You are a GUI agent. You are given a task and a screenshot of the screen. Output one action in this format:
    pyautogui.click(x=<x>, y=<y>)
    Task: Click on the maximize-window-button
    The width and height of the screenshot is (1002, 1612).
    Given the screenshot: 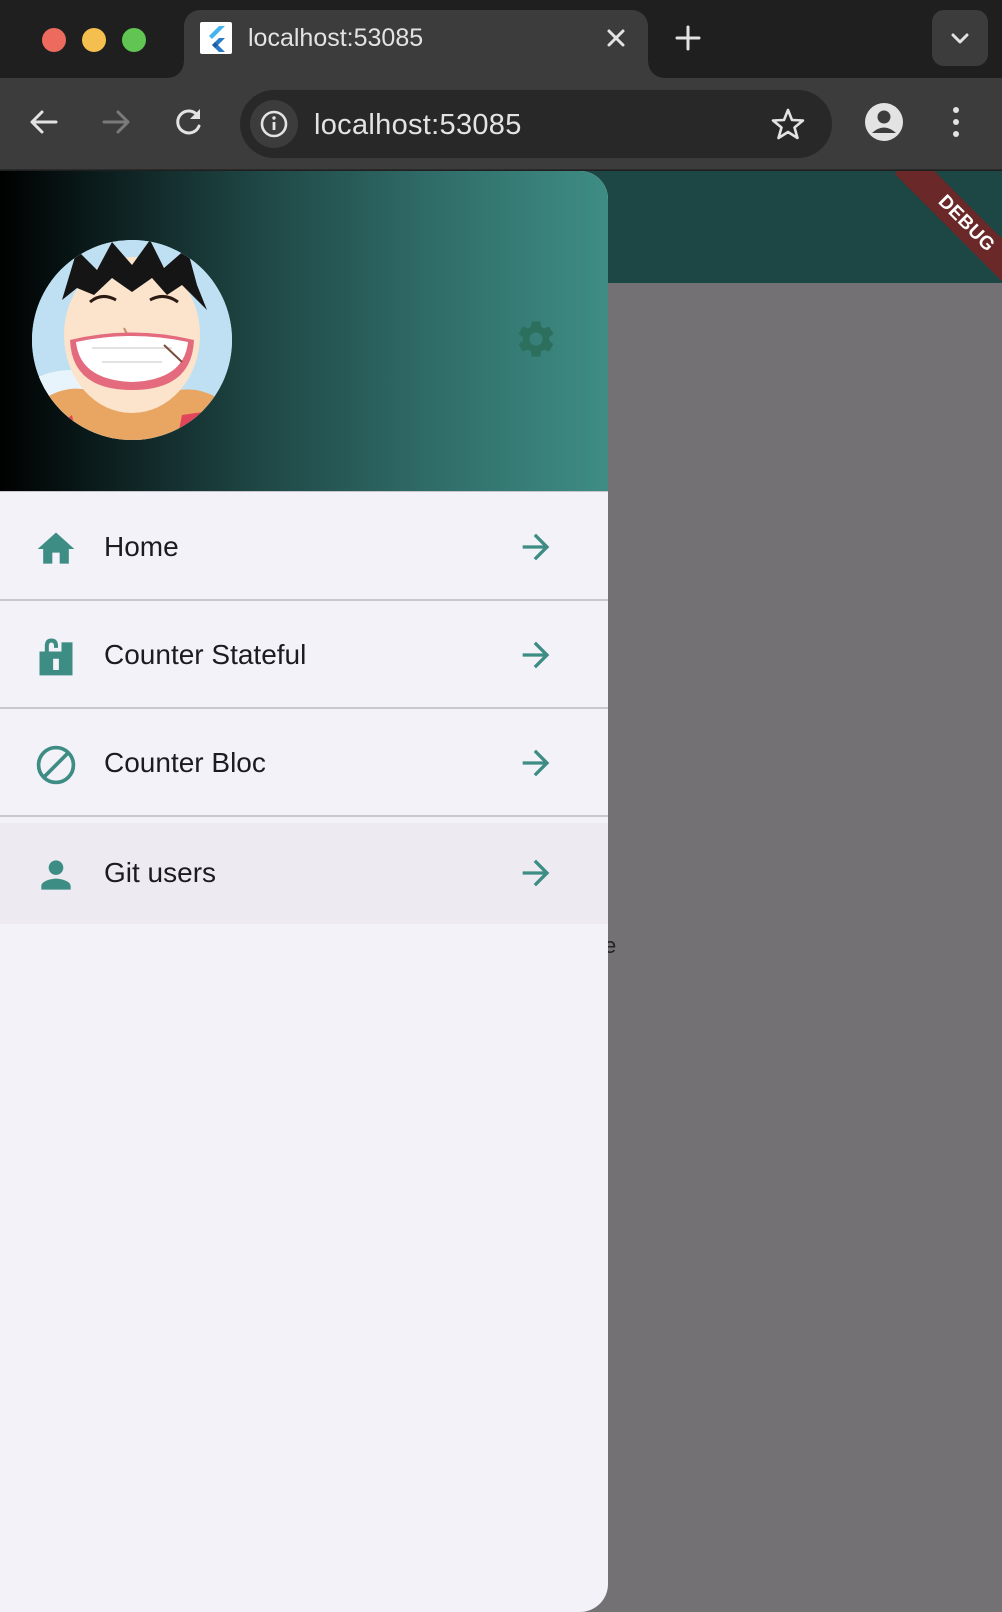 What is the action you would take?
    pyautogui.click(x=134, y=40)
    